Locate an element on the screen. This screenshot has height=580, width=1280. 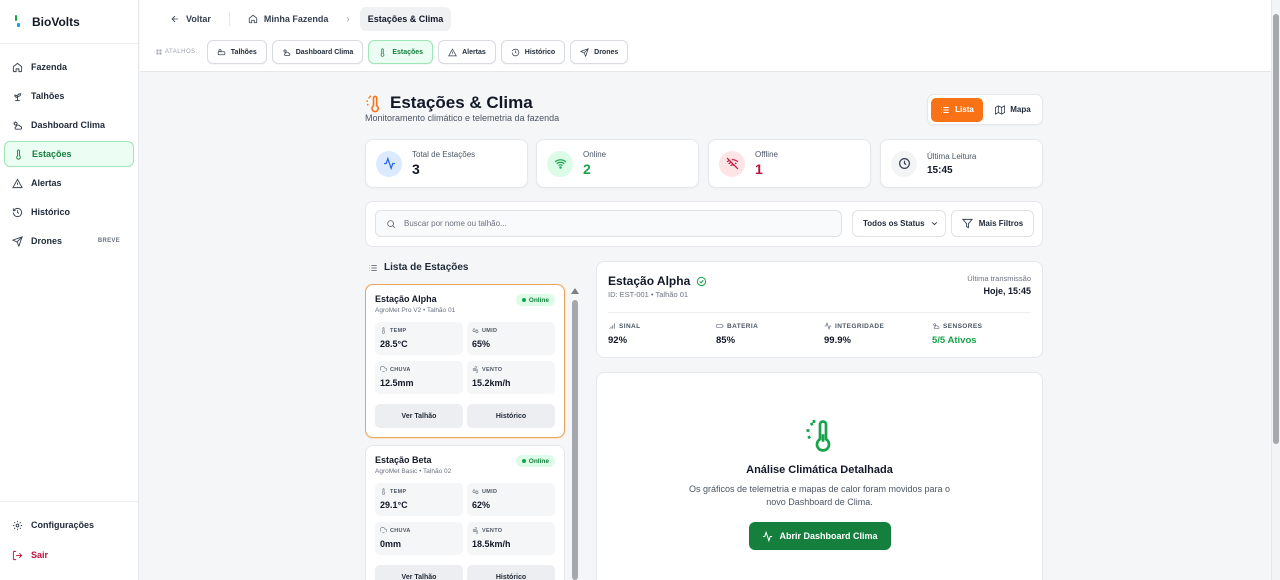
metric-value: 0mm is located at coordinates (391, 544).